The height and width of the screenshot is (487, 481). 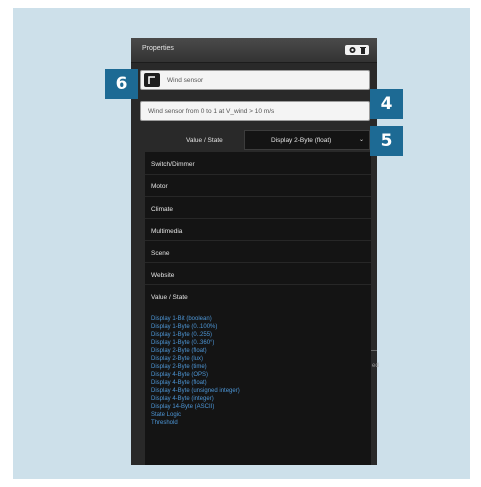 I want to click on menu-item-website: Website, so click(x=162, y=275).